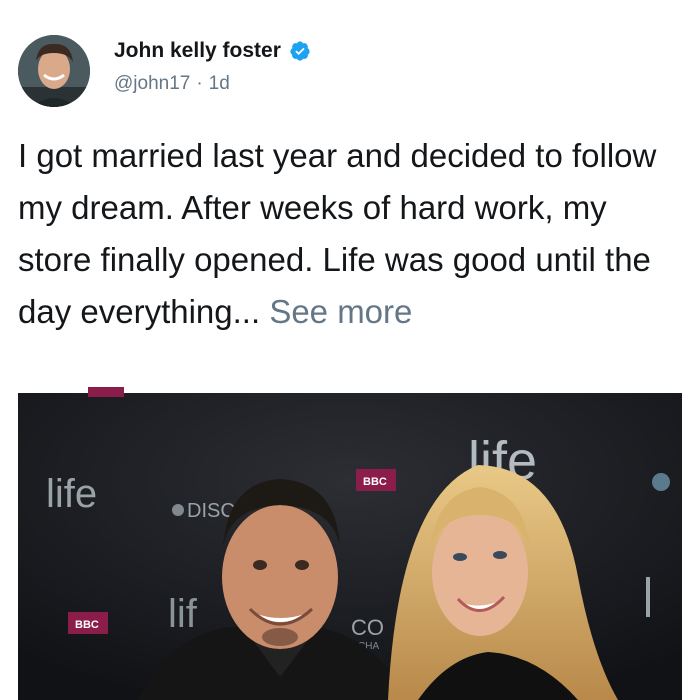 Image resolution: width=700 pixels, height=700 pixels. I want to click on avatar-photo-icon, so click(54, 71).